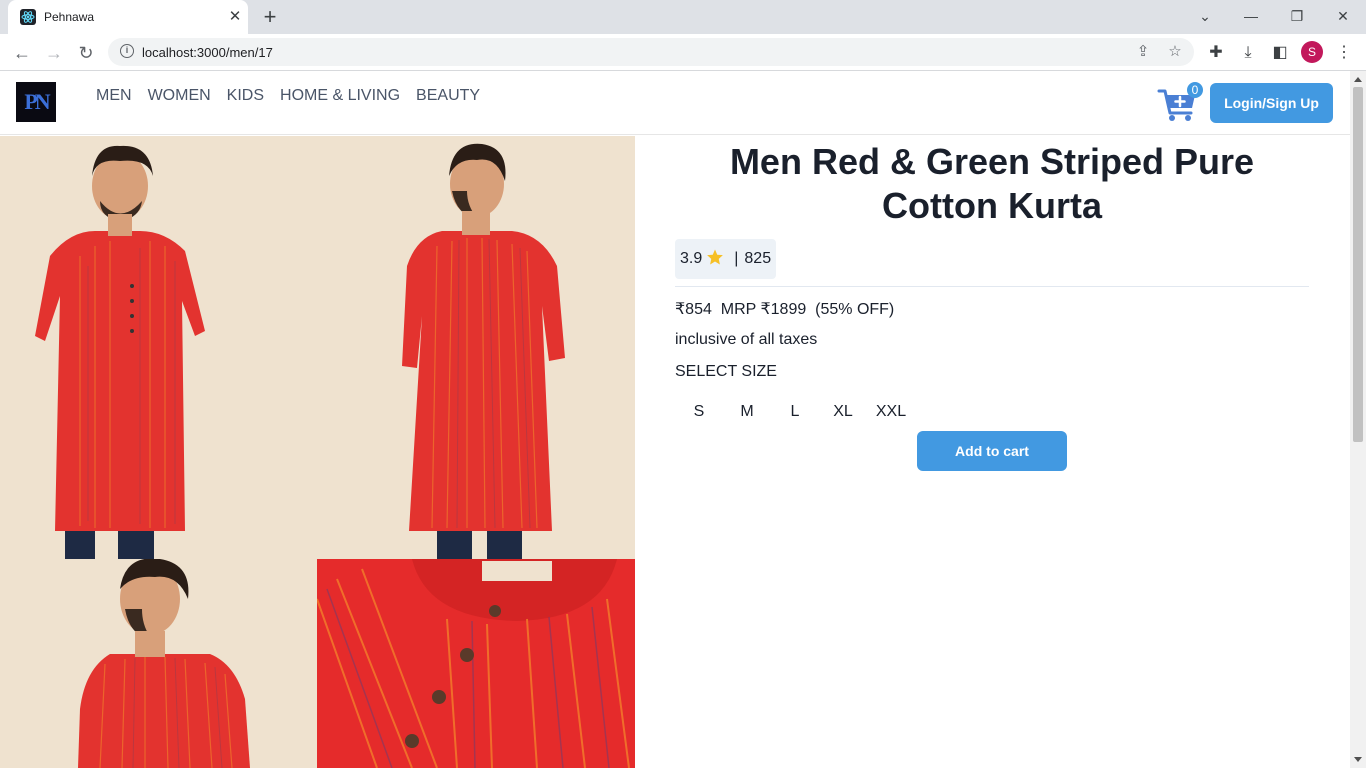  What do you see at coordinates (1358, 264) in the screenshot?
I see `scroll-thumb` at bounding box center [1358, 264].